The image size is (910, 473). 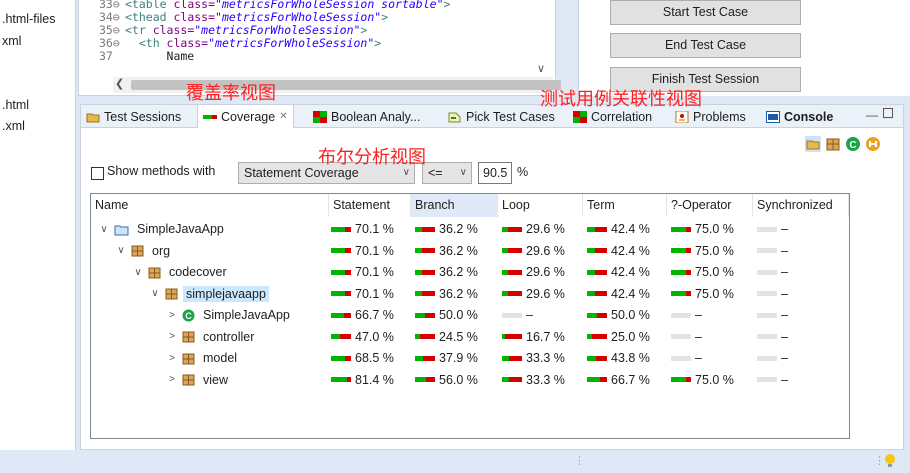 What do you see at coordinates (283, 117) in the screenshot?
I see `close-tab-icon: ✕` at bounding box center [283, 117].